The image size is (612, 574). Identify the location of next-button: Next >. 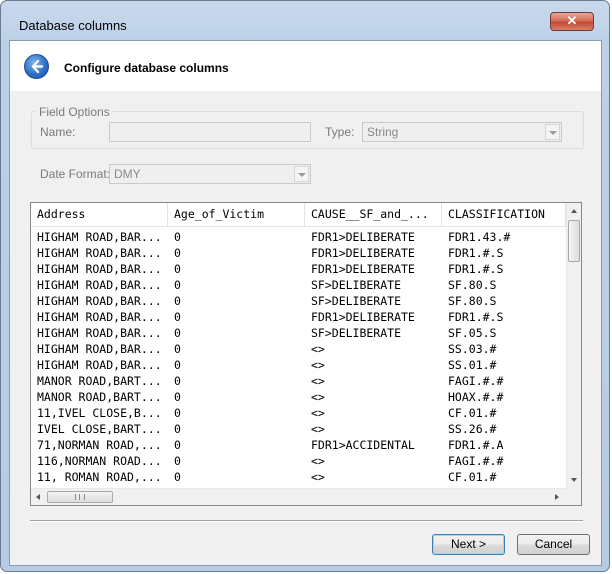
(468, 544).